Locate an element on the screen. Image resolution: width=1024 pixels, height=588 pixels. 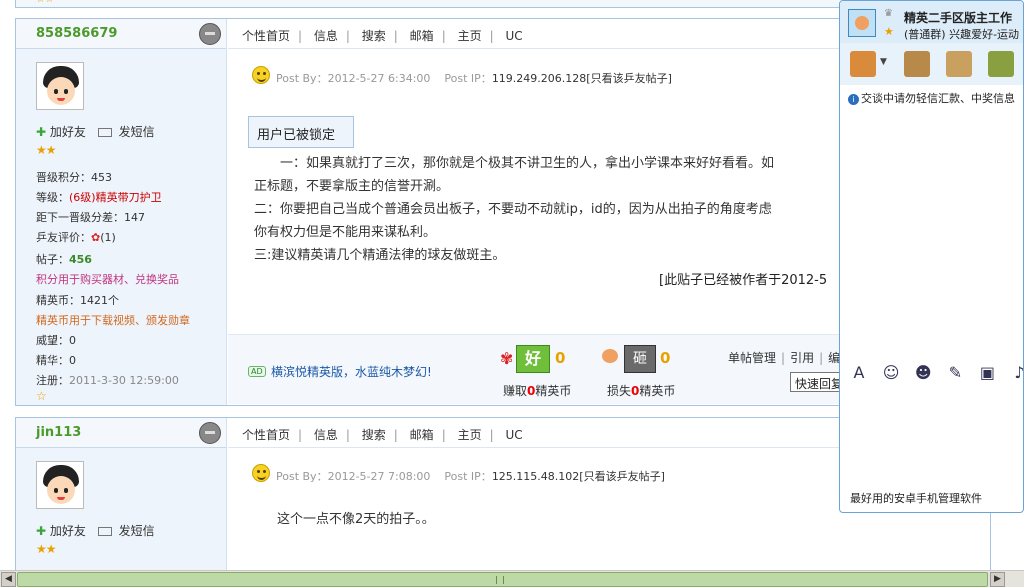
rating: 乒友评价：✿(1) is located at coordinates (76, 237).